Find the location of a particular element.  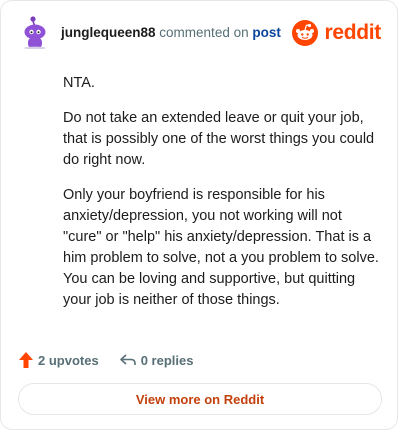

comment-byline: junglequeen88 commented on post is located at coordinates (171, 32).